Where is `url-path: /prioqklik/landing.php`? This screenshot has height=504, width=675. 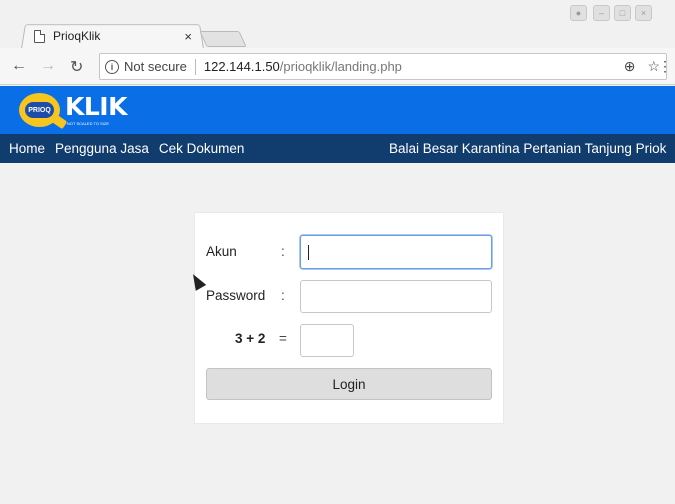
url-path: /prioqklik/landing.php is located at coordinates (341, 66).